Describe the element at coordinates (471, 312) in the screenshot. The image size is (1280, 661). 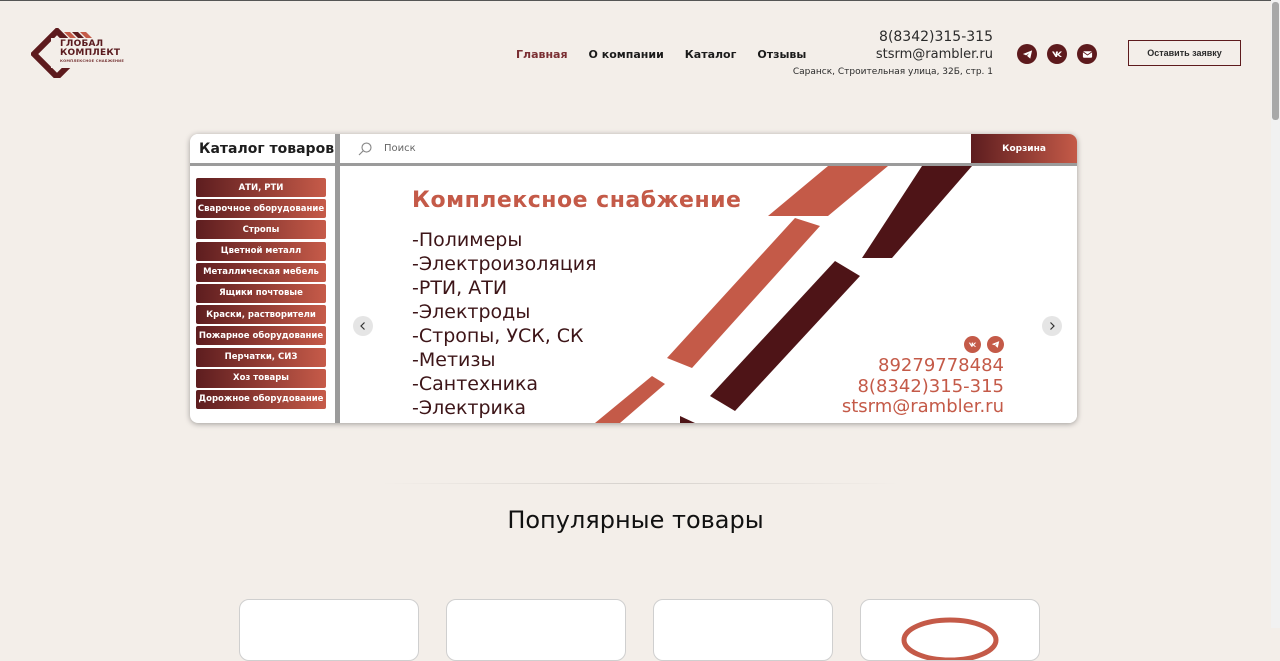
I see `banner-list-item: -Электроды` at that location.